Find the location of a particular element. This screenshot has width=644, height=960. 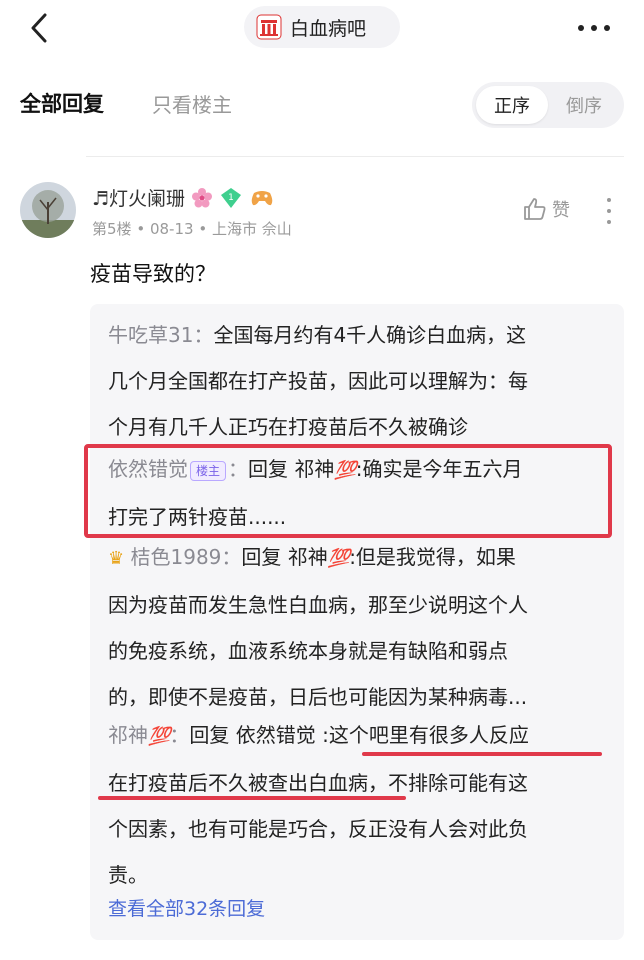

back-button is located at coordinates (39, 28).